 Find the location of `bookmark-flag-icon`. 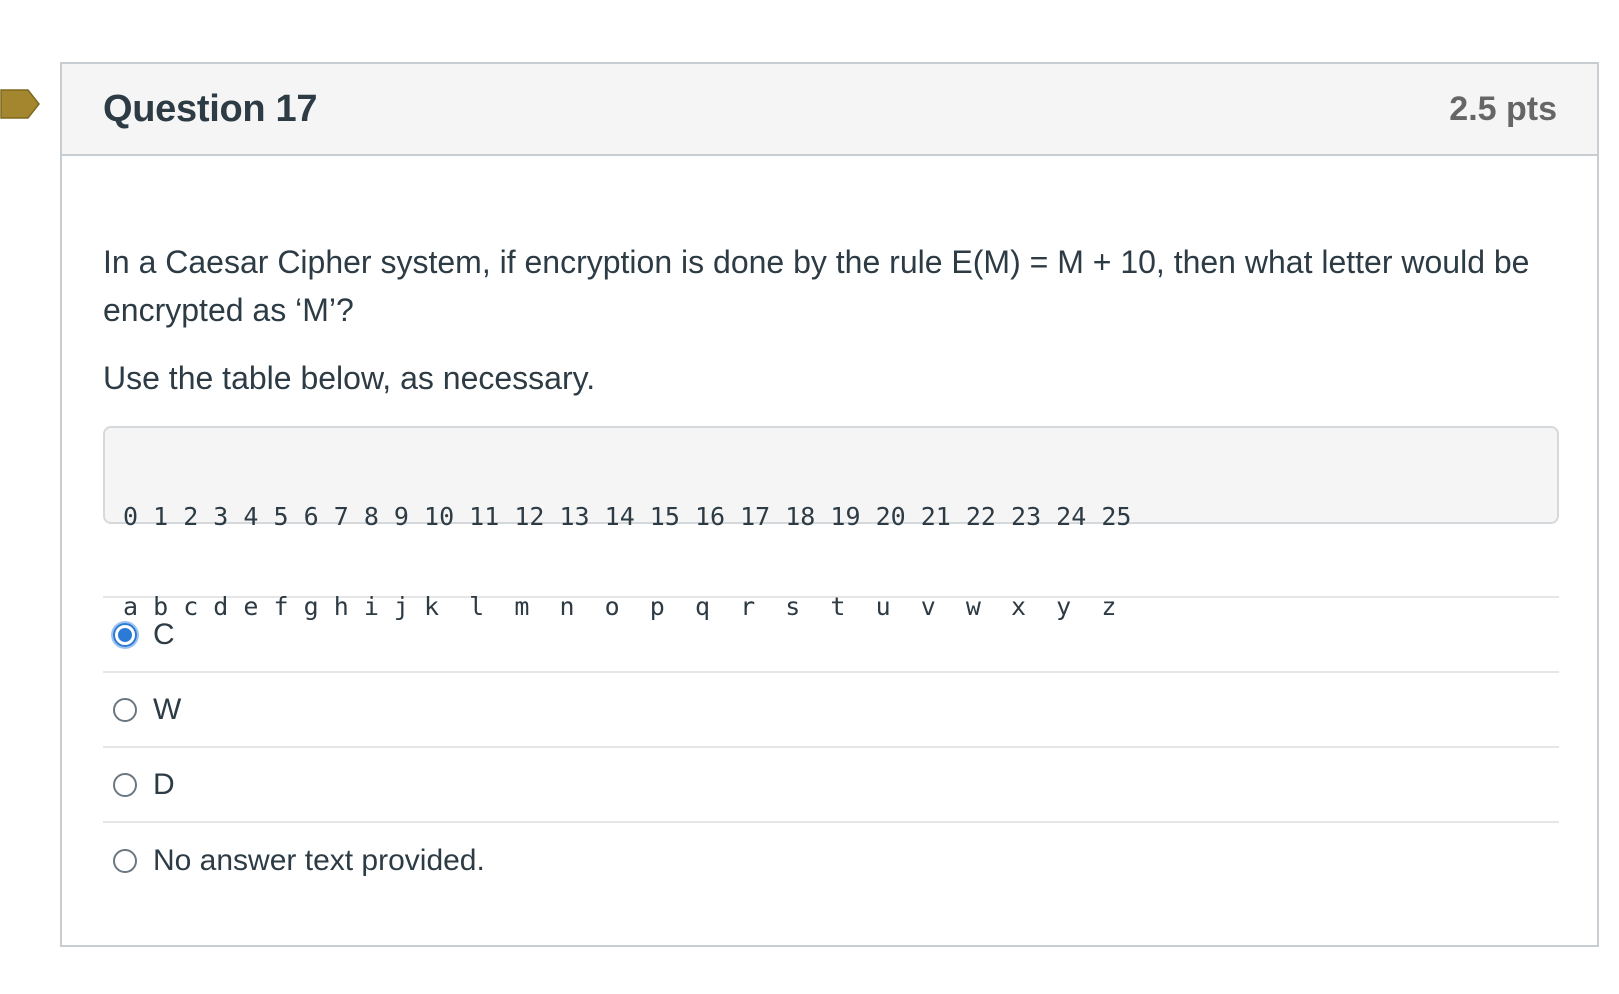

bookmark-flag-icon is located at coordinates (20, 104).